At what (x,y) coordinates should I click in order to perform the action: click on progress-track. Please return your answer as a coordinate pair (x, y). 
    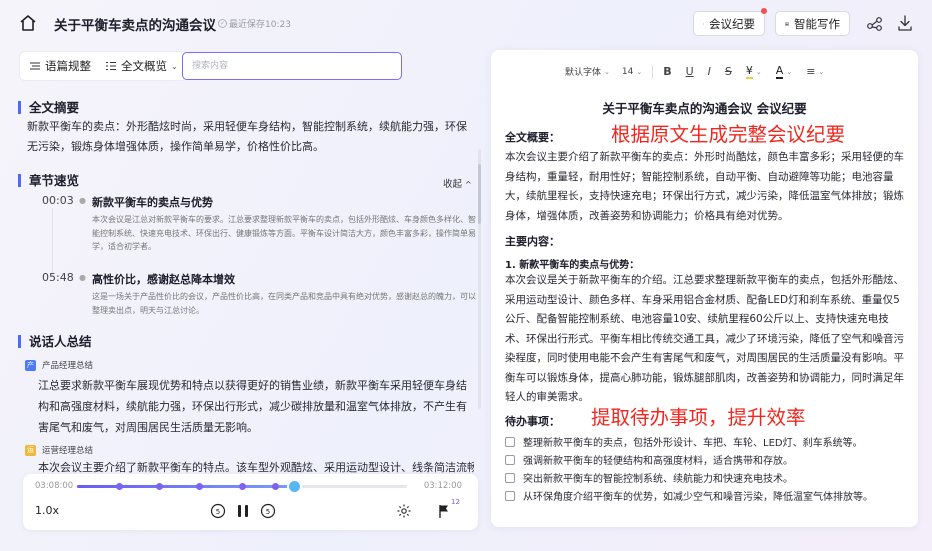
    Looking at the image, I should click on (242, 486).